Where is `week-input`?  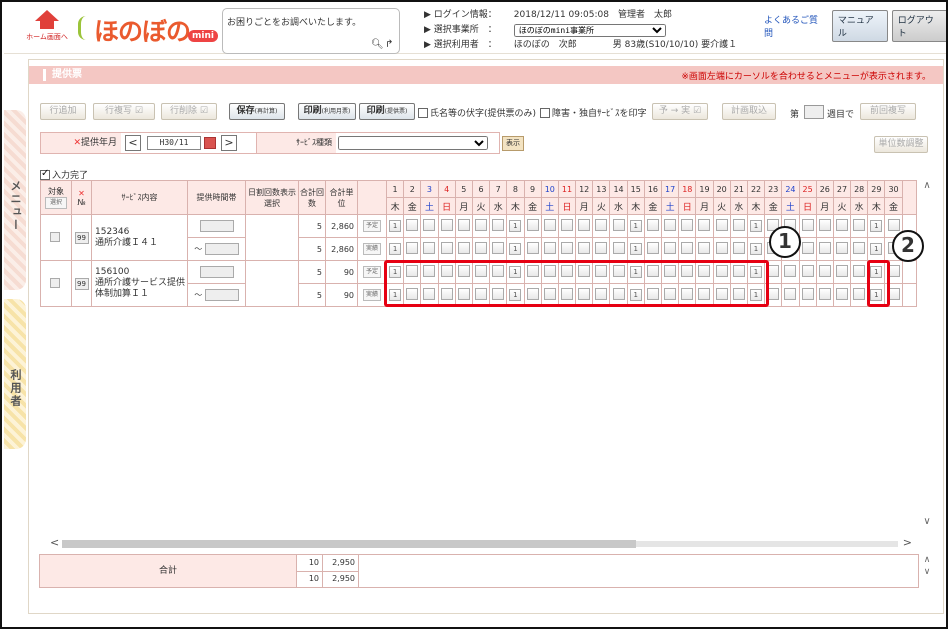 week-input is located at coordinates (814, 112).